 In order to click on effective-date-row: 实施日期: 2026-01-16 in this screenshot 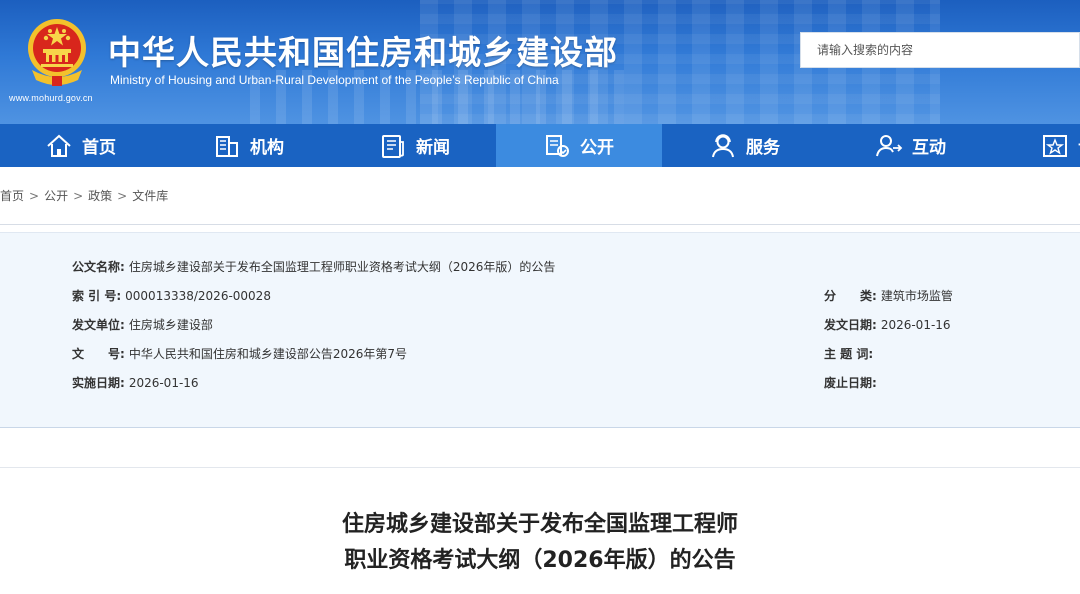, I will do `click(135, 382)`.